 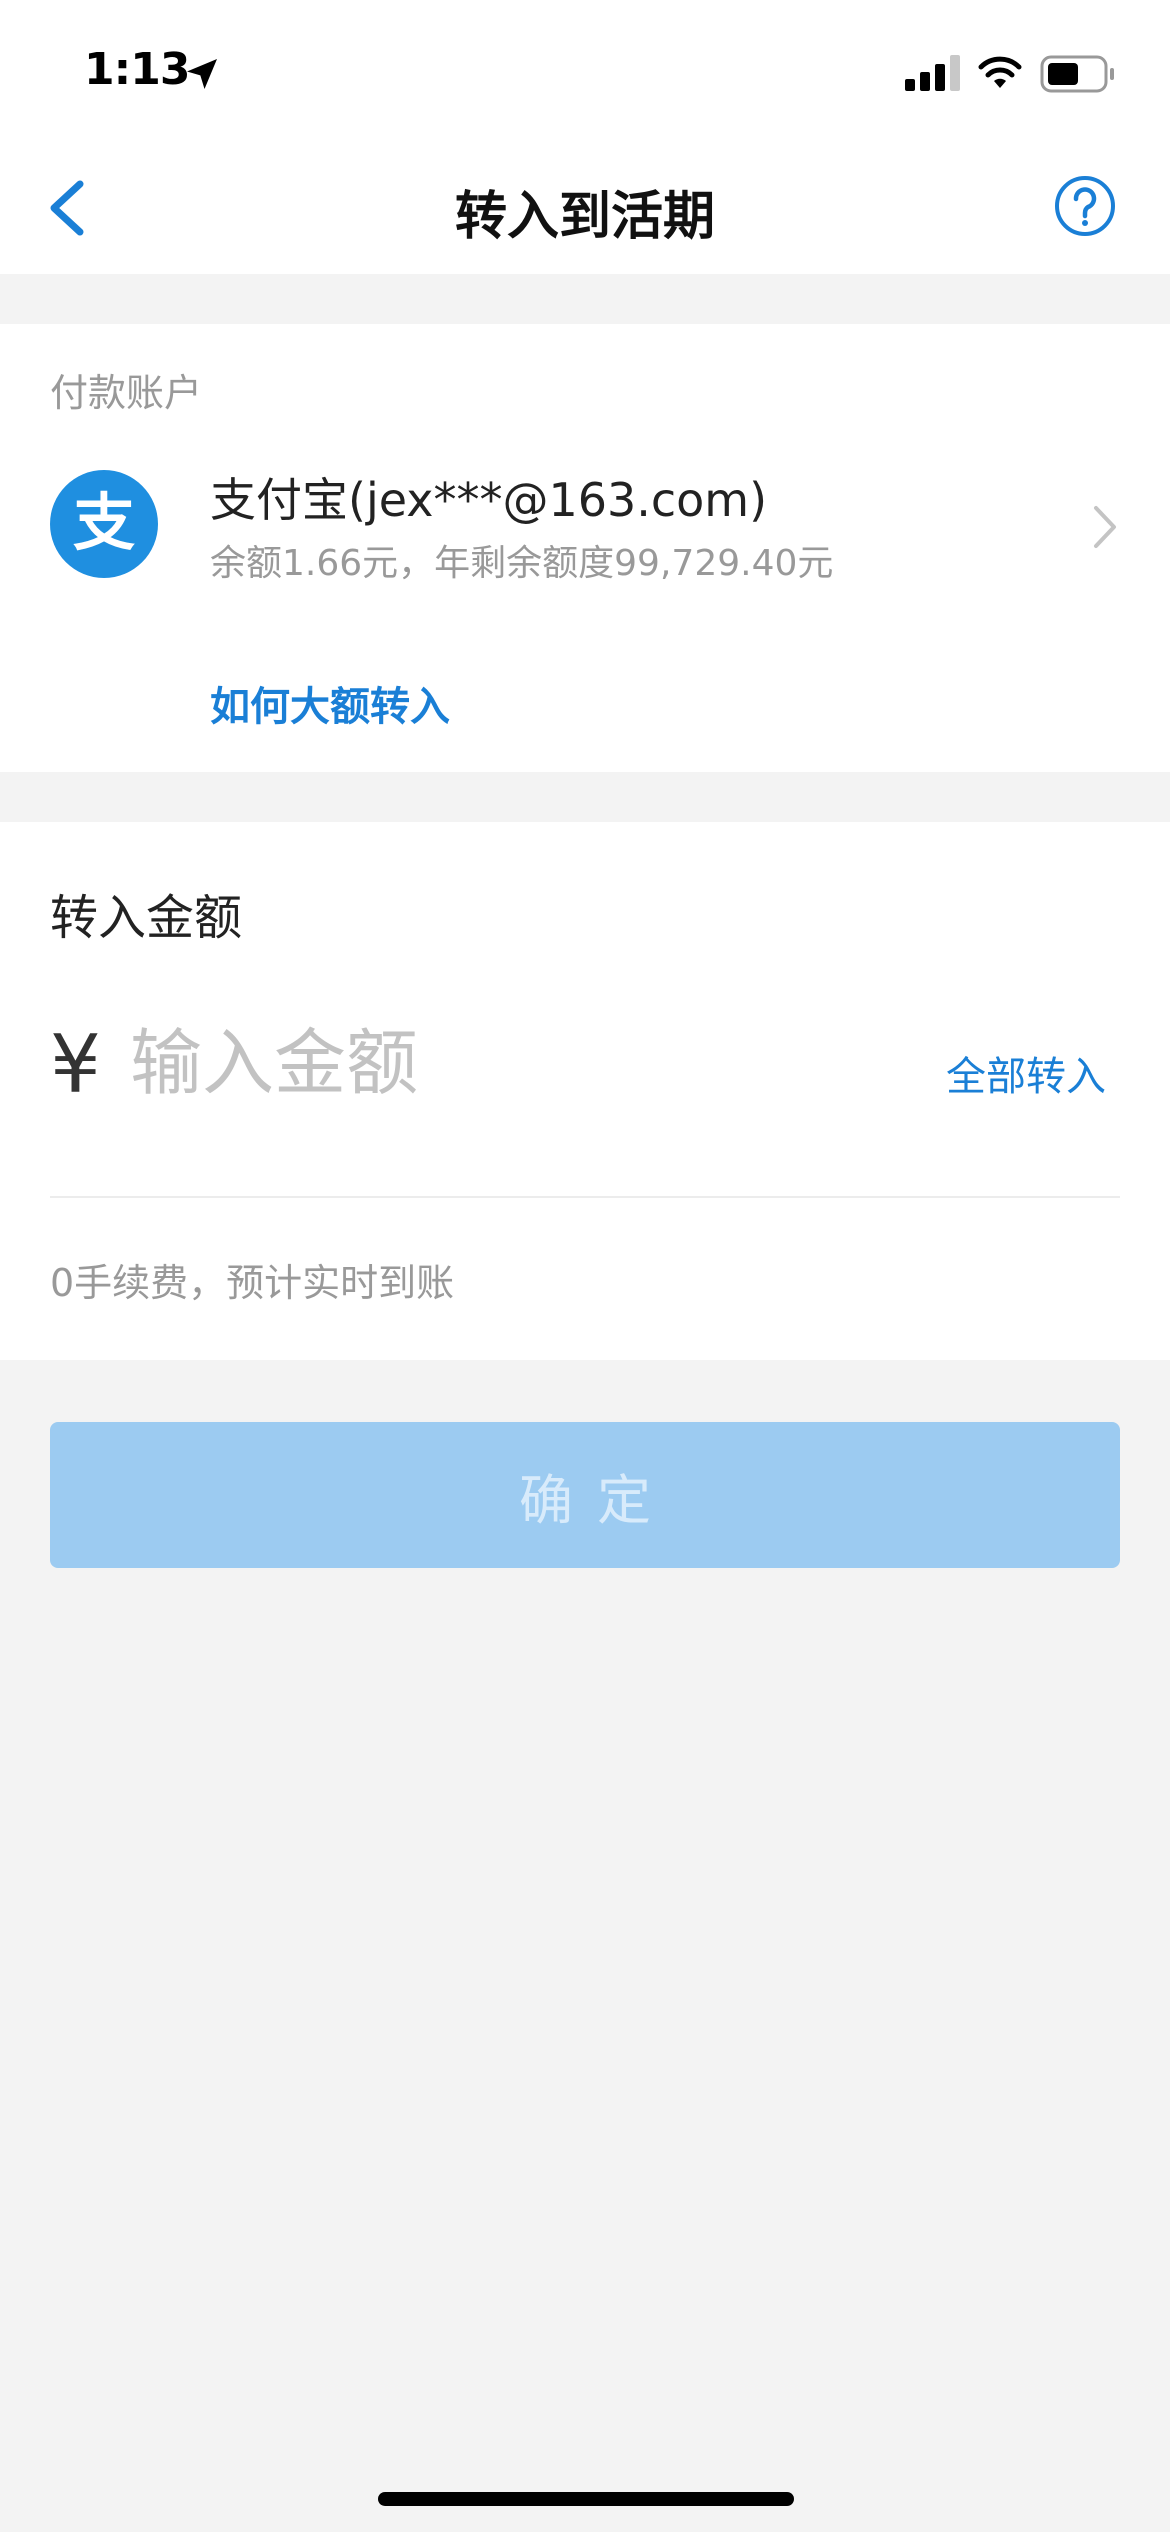 I want to click on alipay-glyph-text: 支, so click(x=104, y=522).